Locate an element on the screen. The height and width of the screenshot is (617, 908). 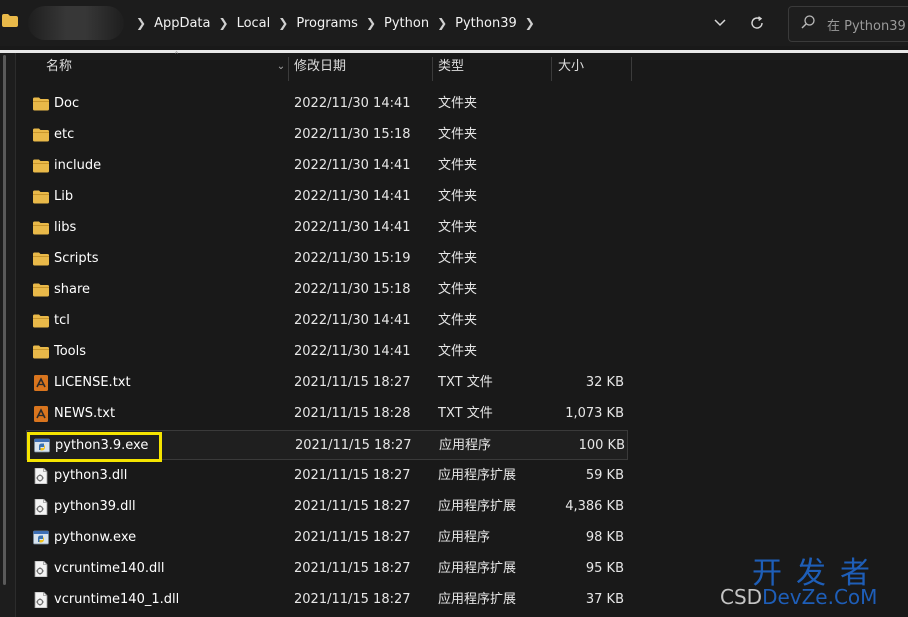
breadcrumb-python39: Python39 is located at coordinates (486, 23).